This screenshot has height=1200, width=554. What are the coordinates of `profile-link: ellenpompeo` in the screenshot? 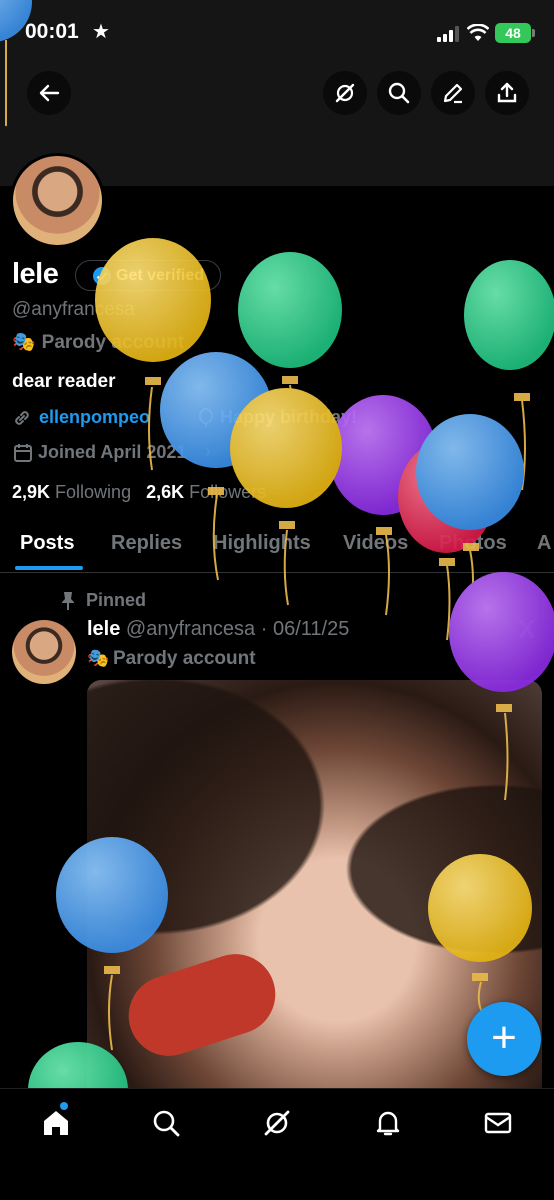 It's located at (94, 417).